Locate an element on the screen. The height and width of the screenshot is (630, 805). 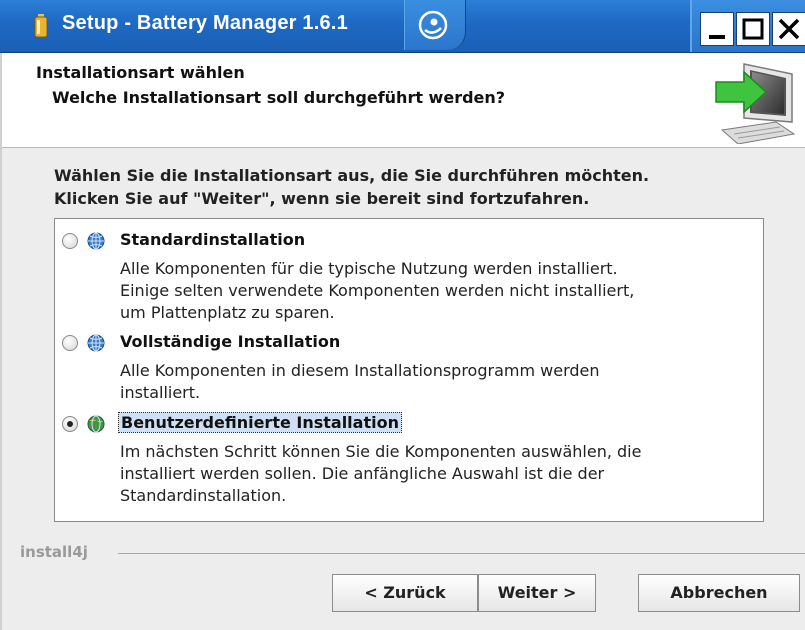
battery-icon is located at coordinates (41, 26).